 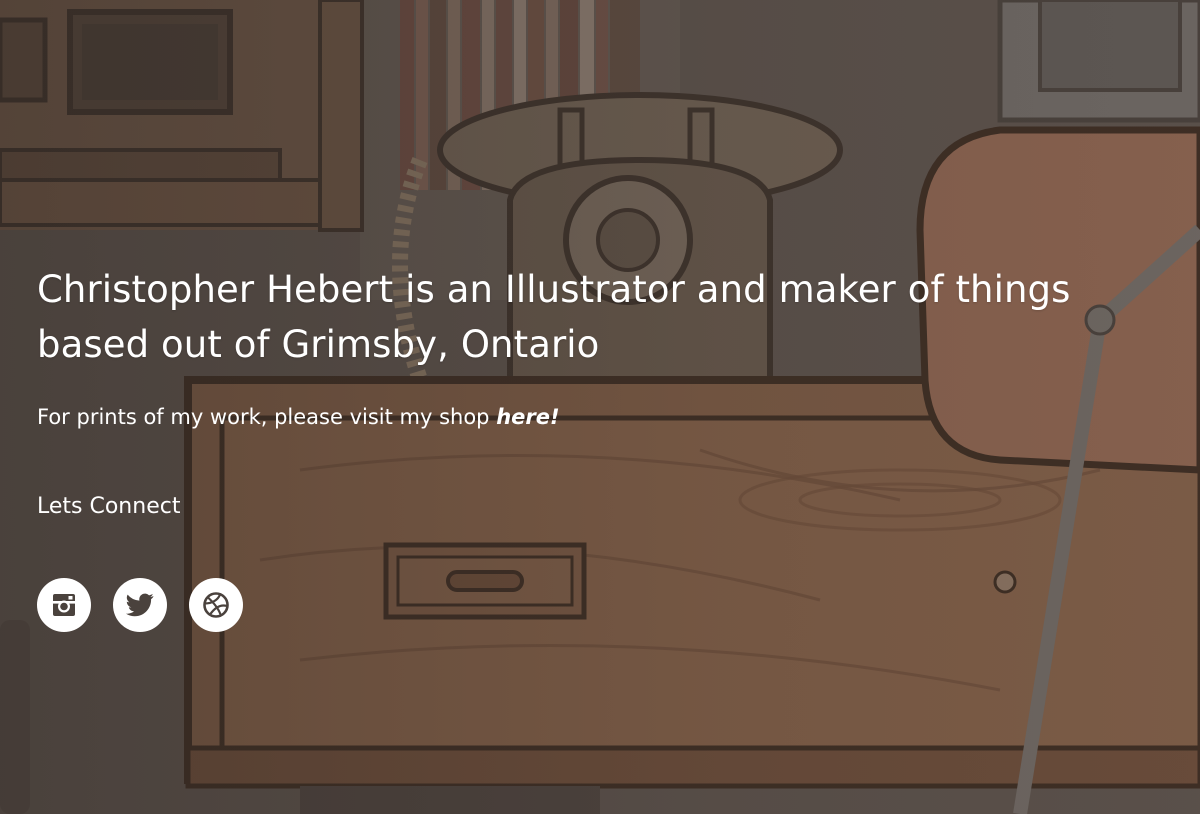 I want to click on twitter-icon, so click(x=140, y=605).